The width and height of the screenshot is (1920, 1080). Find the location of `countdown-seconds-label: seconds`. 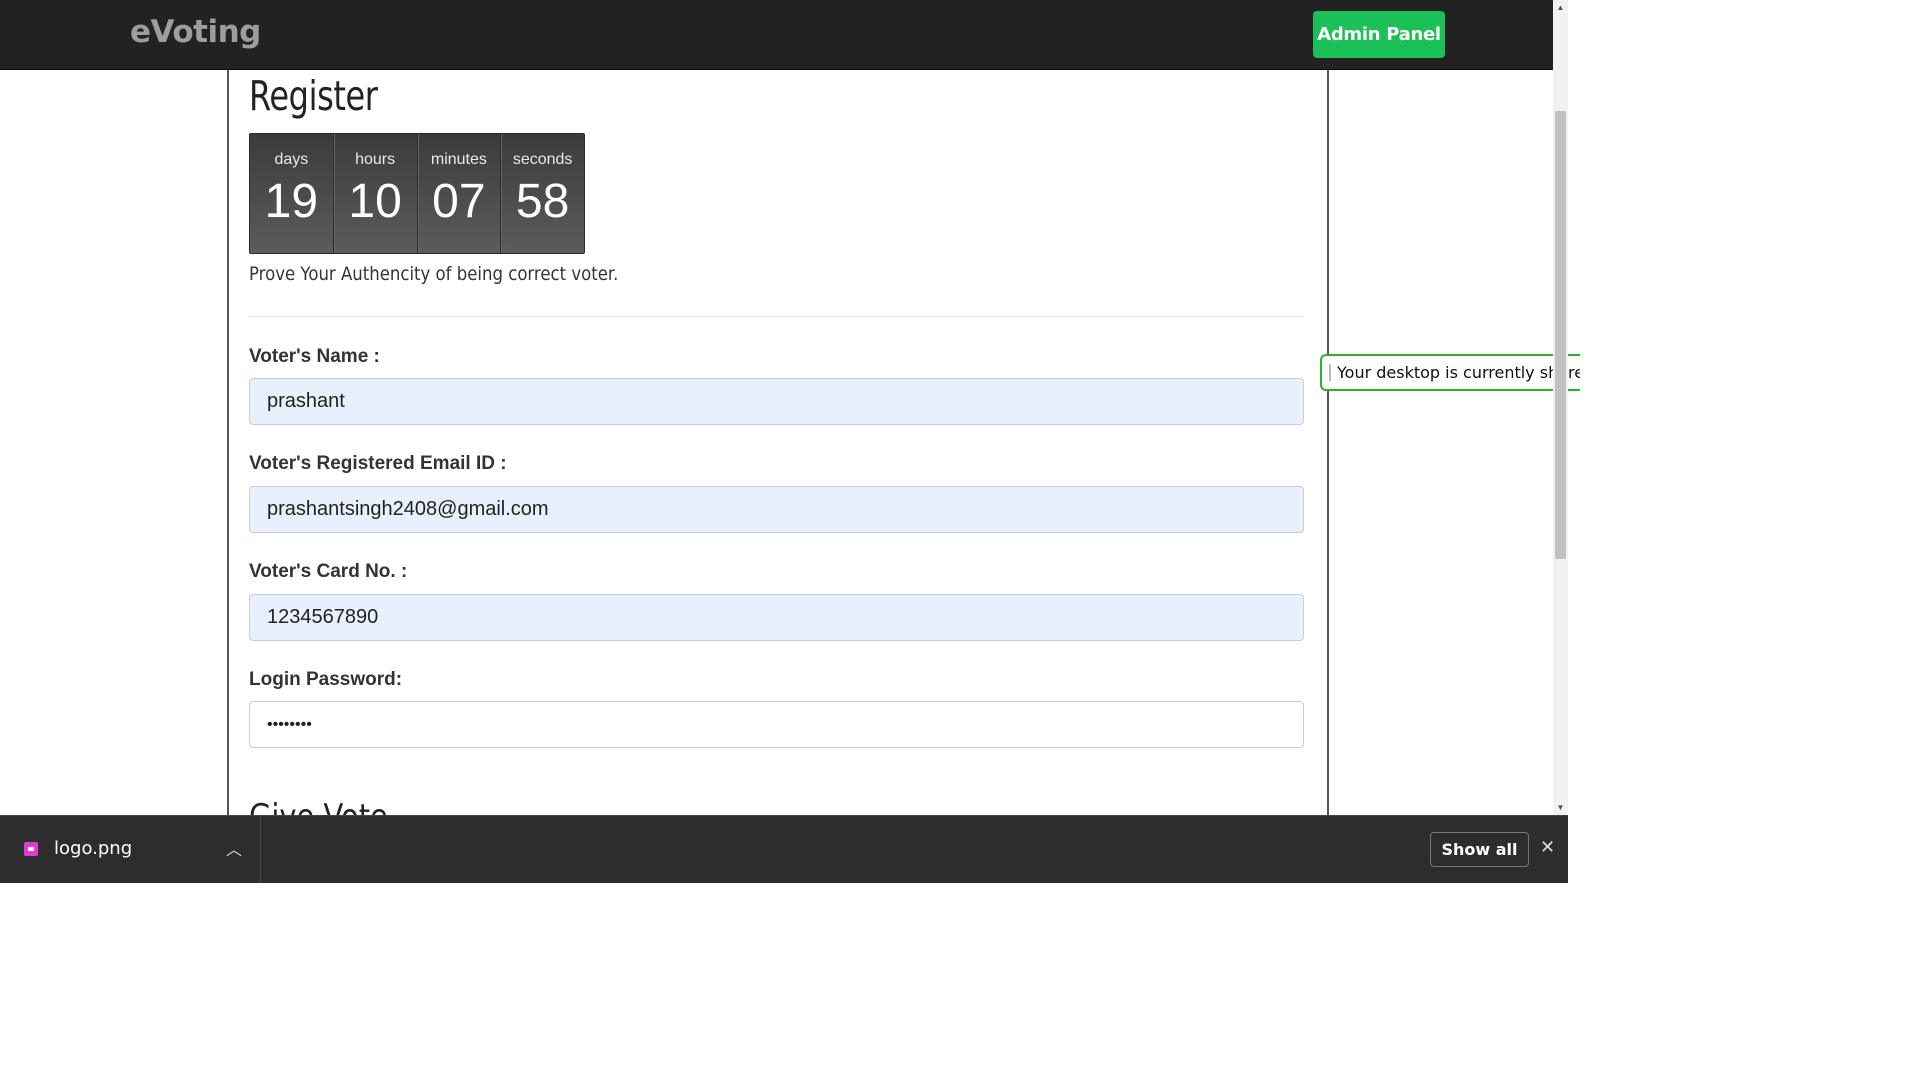

countdown-seconds-label: seconds is located at coordinates (542, 159).